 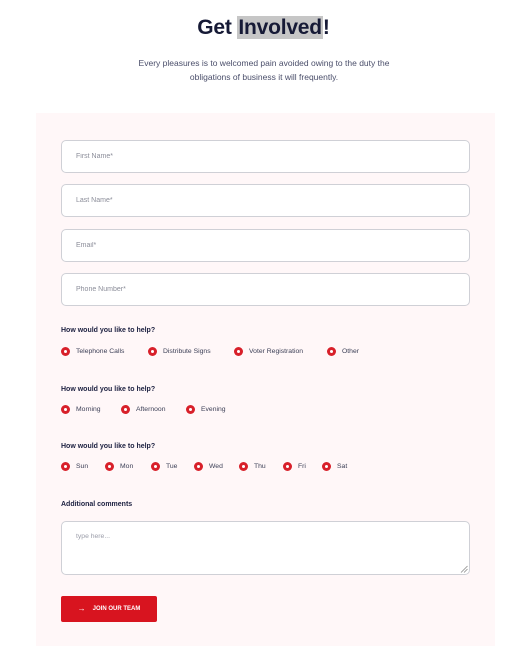 I want to click on radio-option-sat: Sat, so click(x=334, y=466).